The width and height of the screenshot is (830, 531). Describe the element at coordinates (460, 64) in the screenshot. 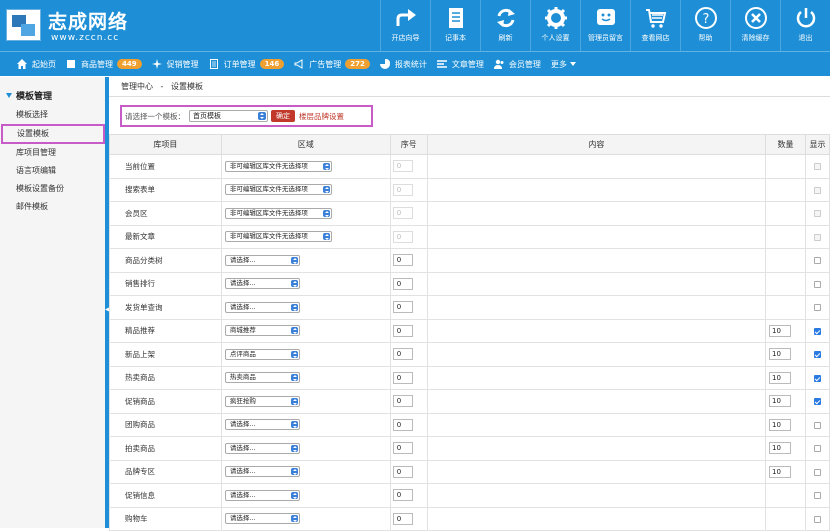

I see `nav-item-article: 文章管理` at that location.